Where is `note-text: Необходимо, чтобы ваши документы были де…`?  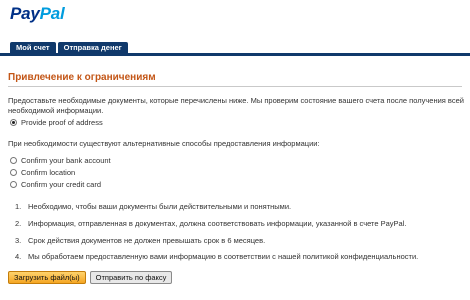
note-text: Необходимо, чтобы ваши документы были де… is located at coordinates (160, 206).